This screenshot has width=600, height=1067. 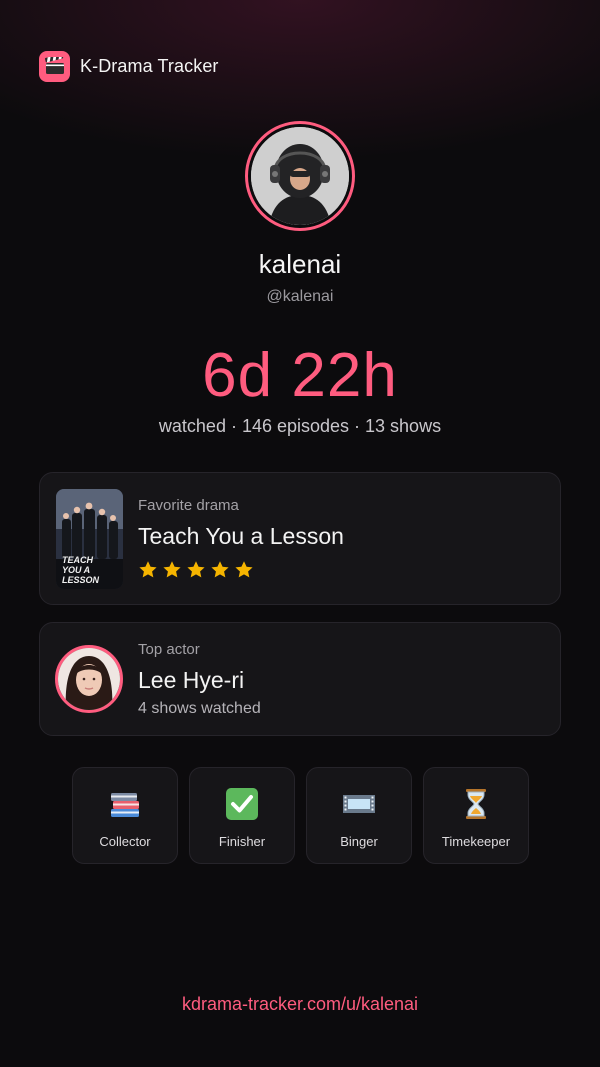 I want to click on actor-photo, so click(x=89, y=679).